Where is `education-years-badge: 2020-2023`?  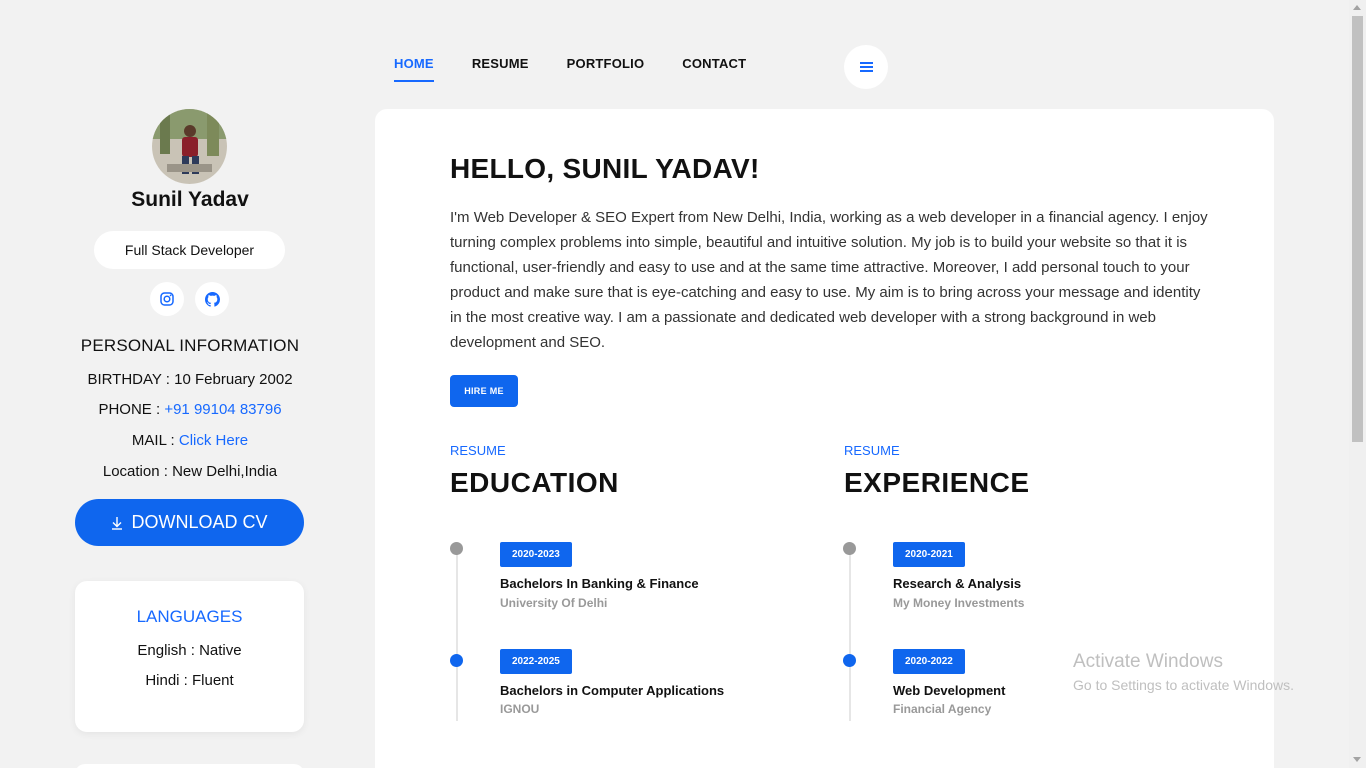 education-years-badge: 2020-2023 is located at coordinates (536, 554).